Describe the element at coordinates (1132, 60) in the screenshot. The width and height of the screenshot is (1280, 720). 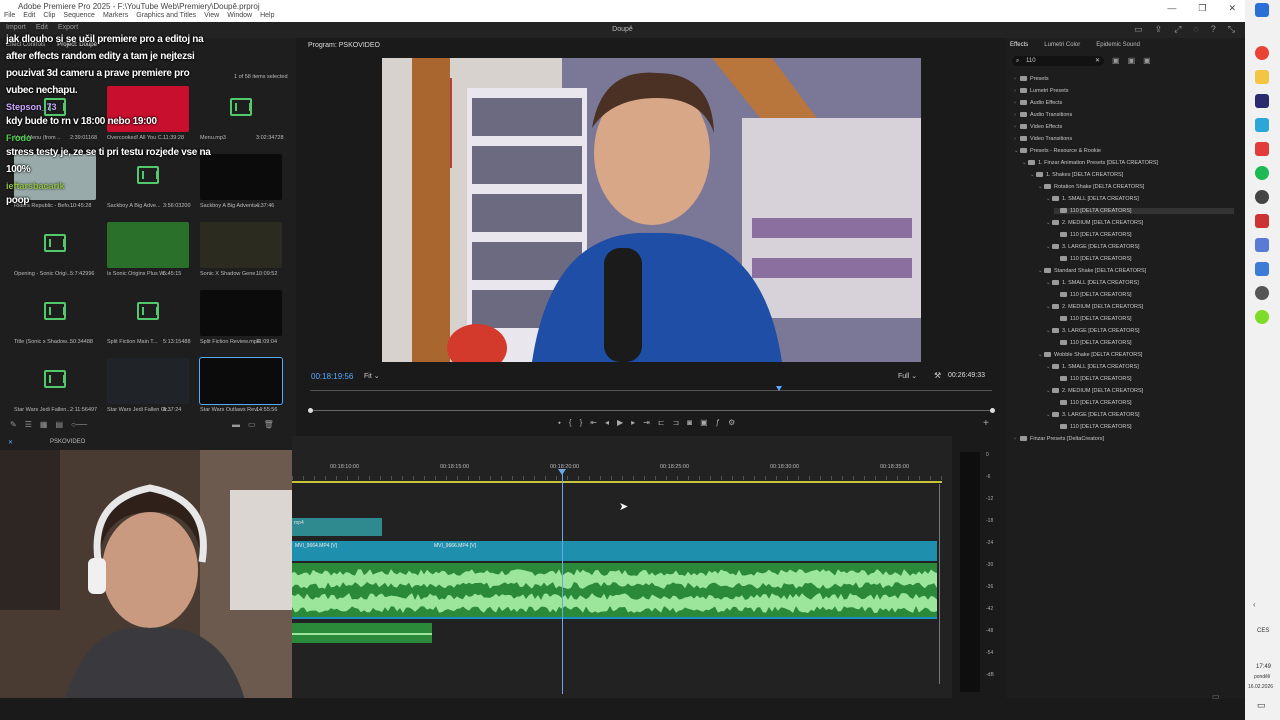
I see `32bit-icon: ▣` at that location.